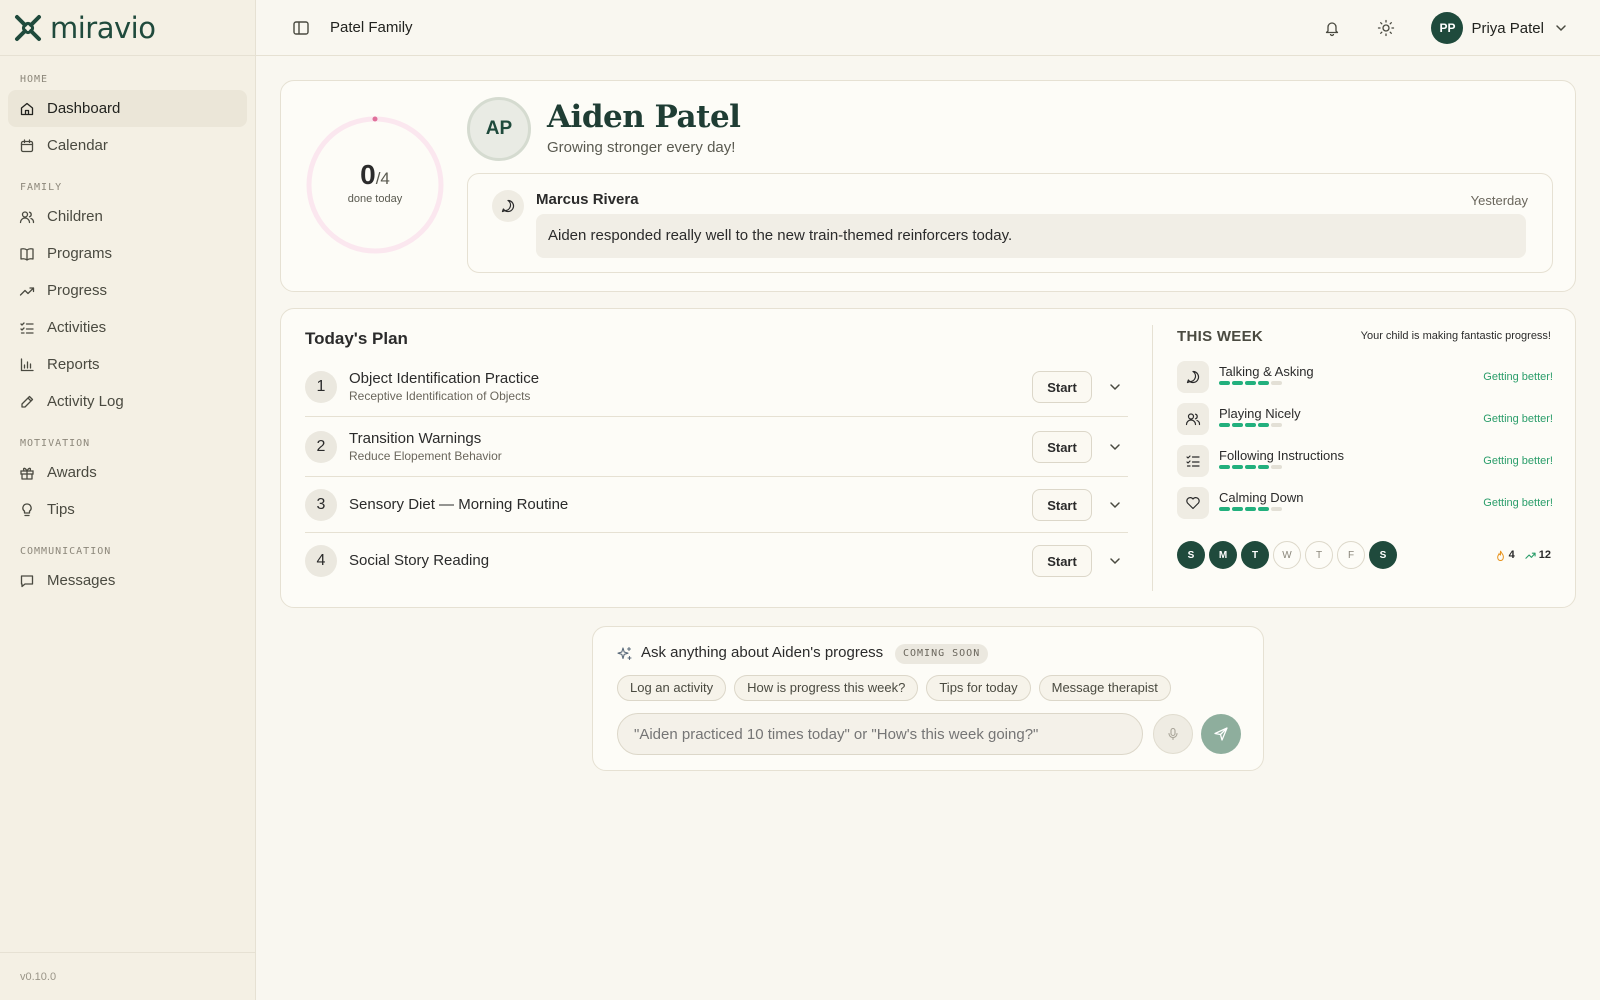 This screenshot has width=1600, height=1000. I want to click on sidebar-item-programs: Programs, so click(127, 253).